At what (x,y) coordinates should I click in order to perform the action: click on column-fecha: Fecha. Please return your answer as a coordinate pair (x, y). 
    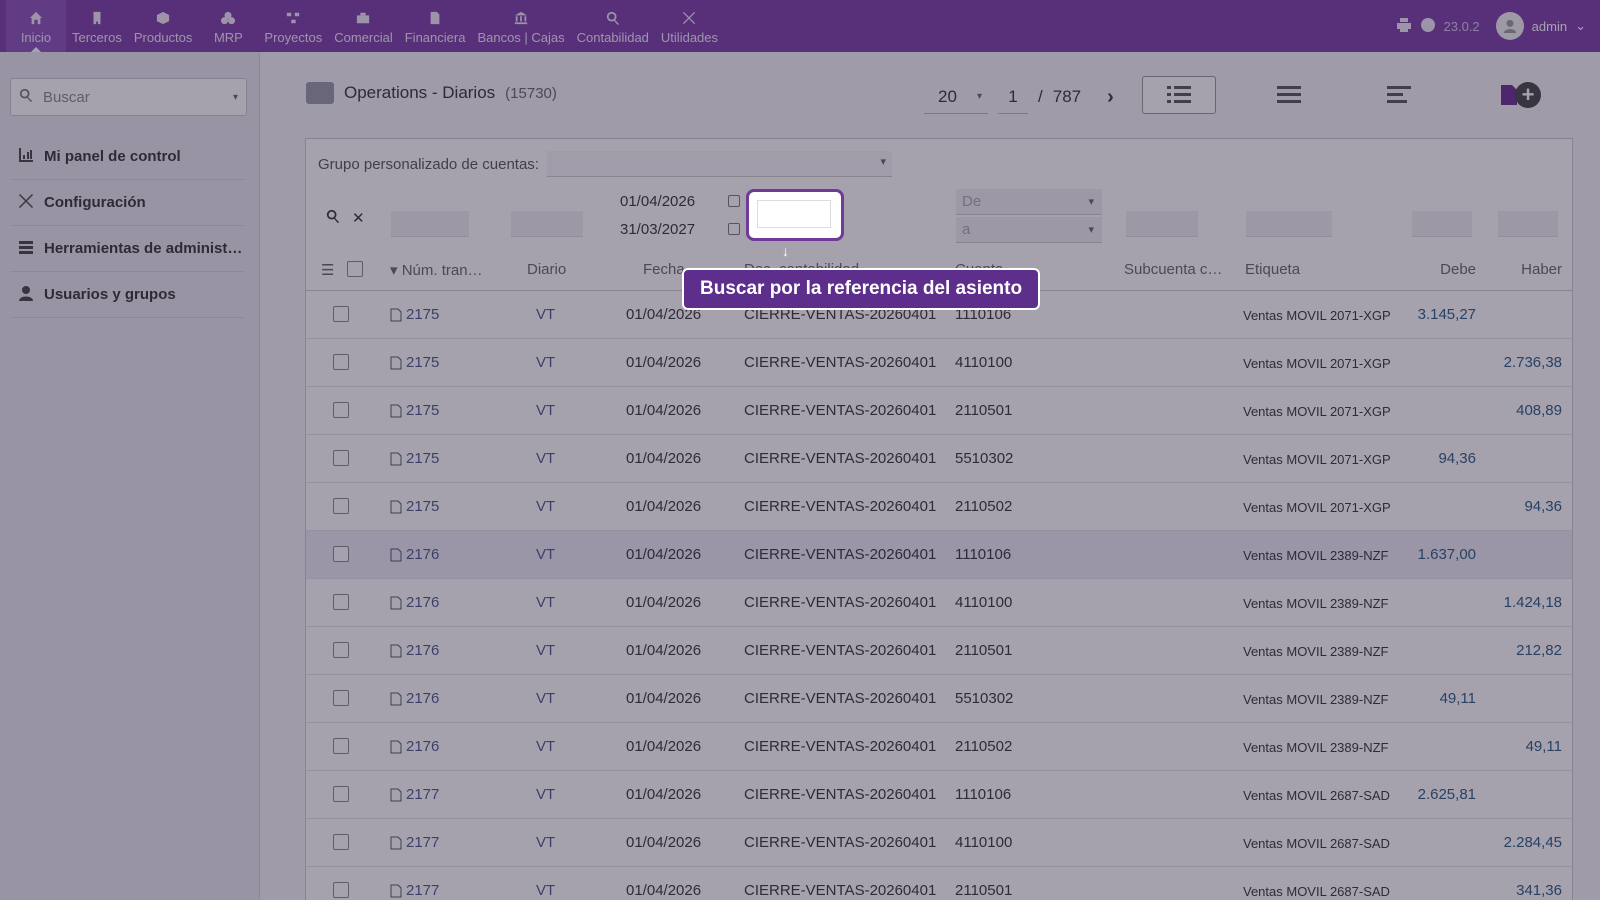
    Looking at the image, I should click on (664, 269).